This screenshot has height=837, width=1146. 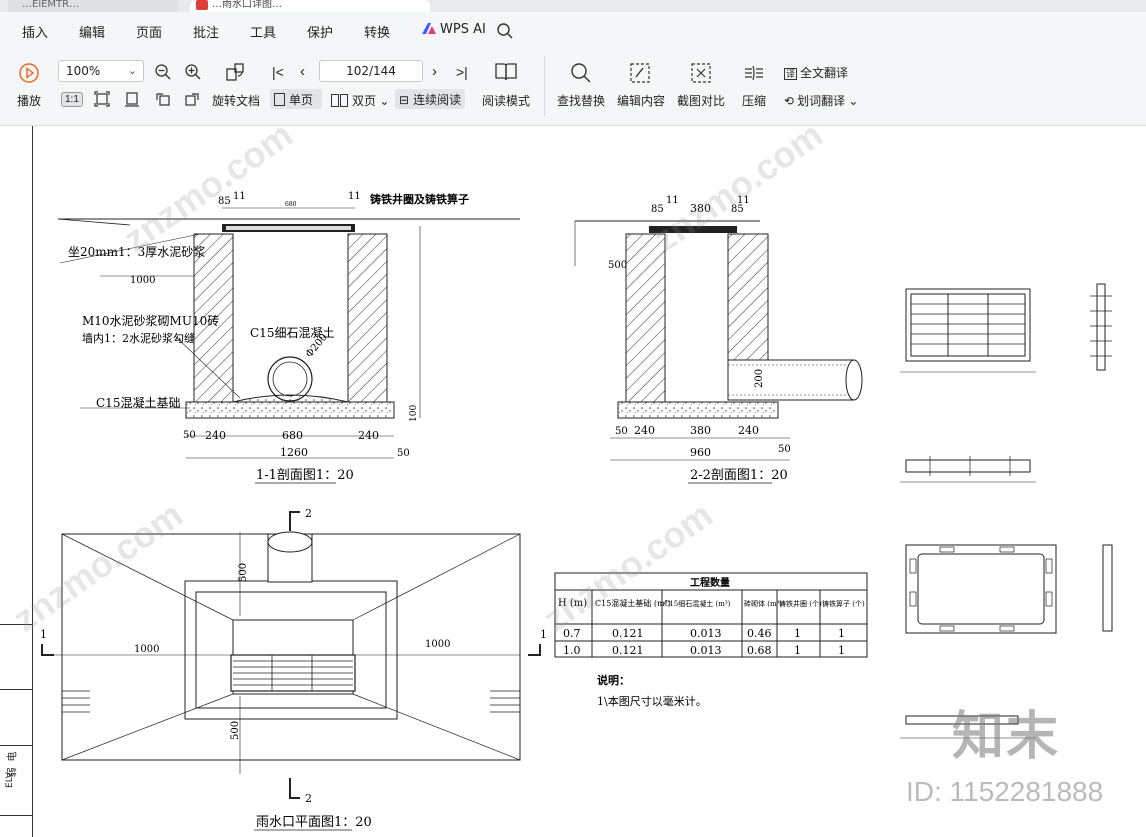 What do you see at coordinates (640, 73) in the screenshot?
I see `edit-content-icon` at bounding box center [640, 73].